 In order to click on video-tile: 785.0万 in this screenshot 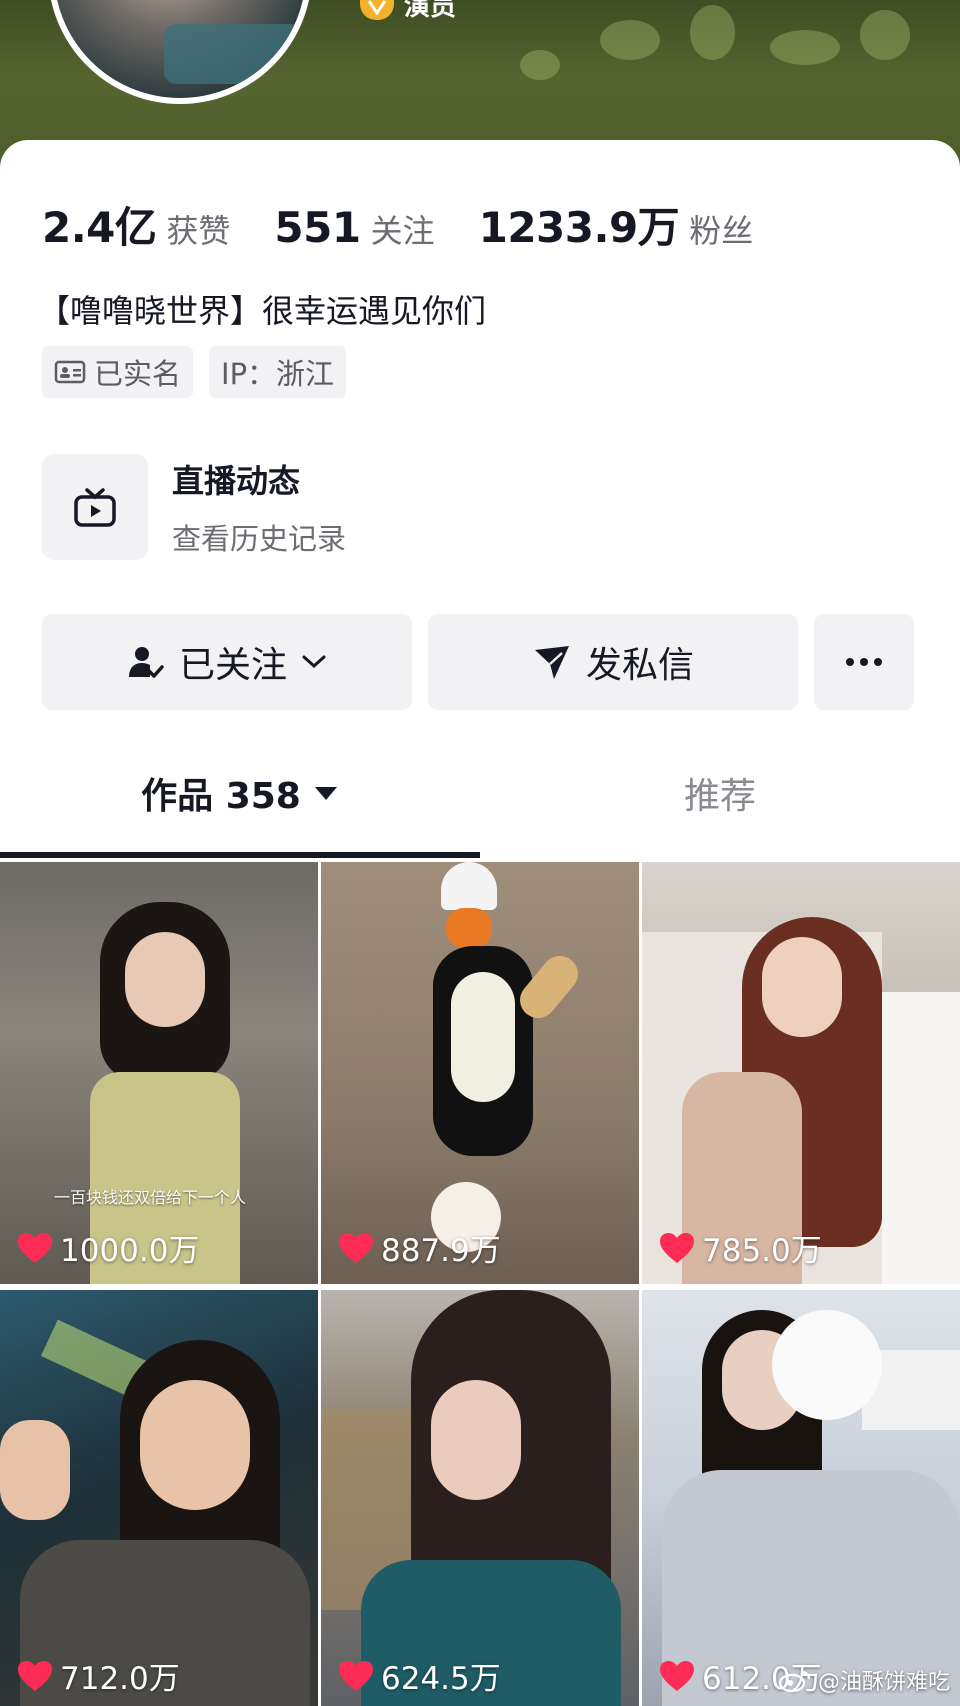, I will do `click(801, 1073)`.